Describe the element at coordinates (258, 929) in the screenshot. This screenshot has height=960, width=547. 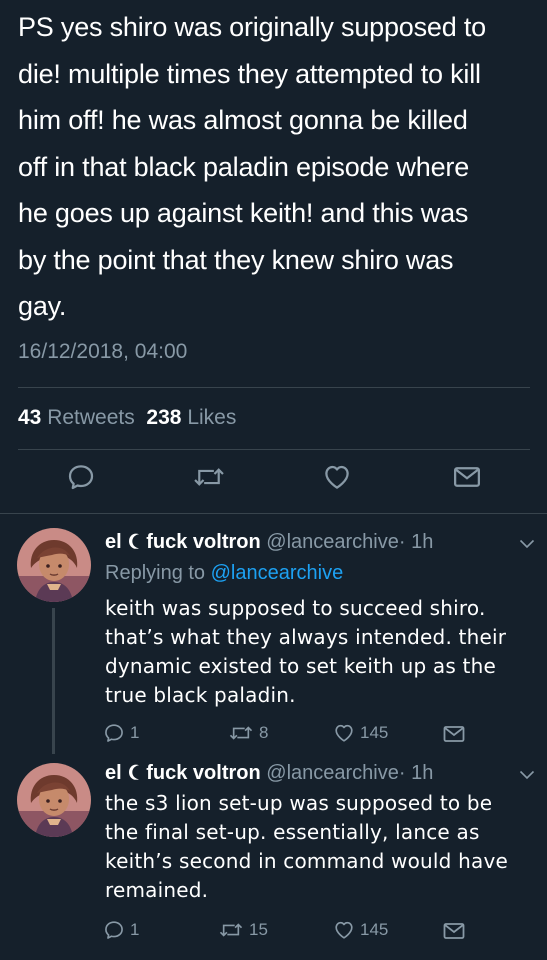
I see `retweet-count: 15` at that location.